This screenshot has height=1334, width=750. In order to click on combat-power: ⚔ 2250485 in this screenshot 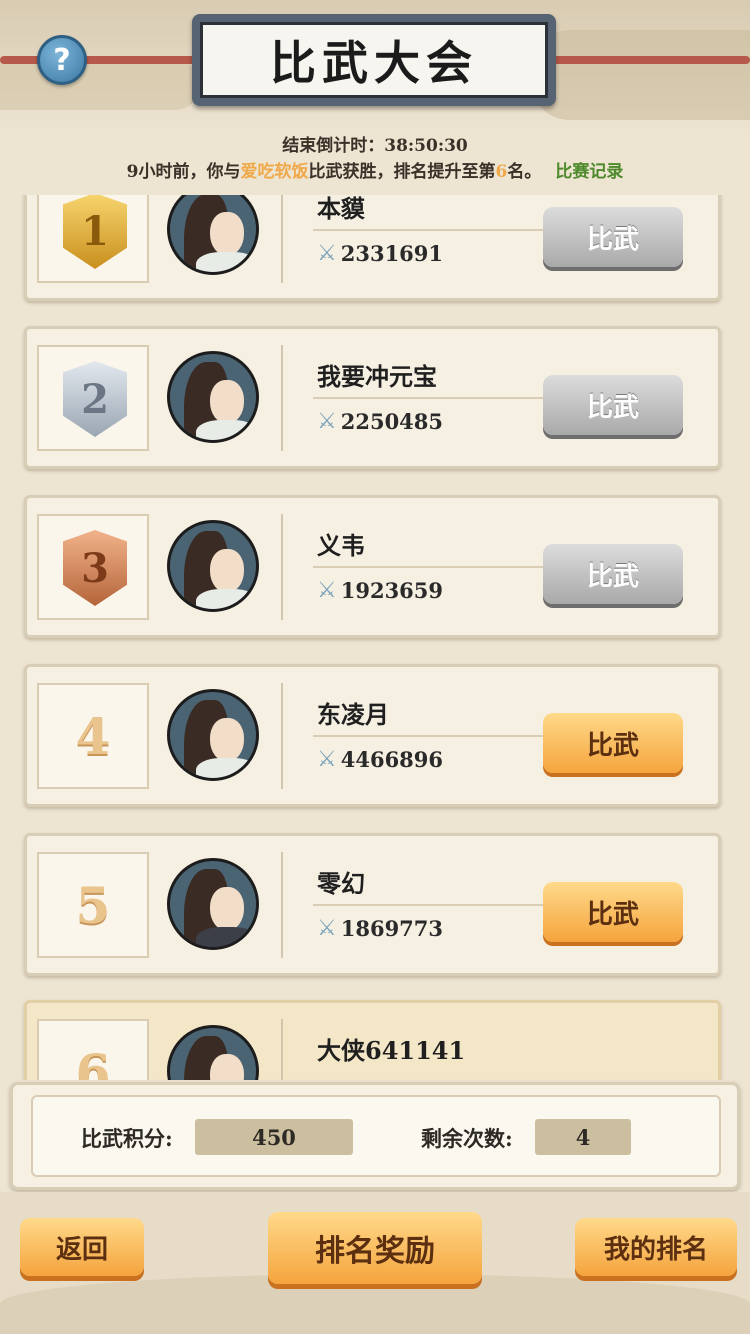, I will do `click(380, 421)`.